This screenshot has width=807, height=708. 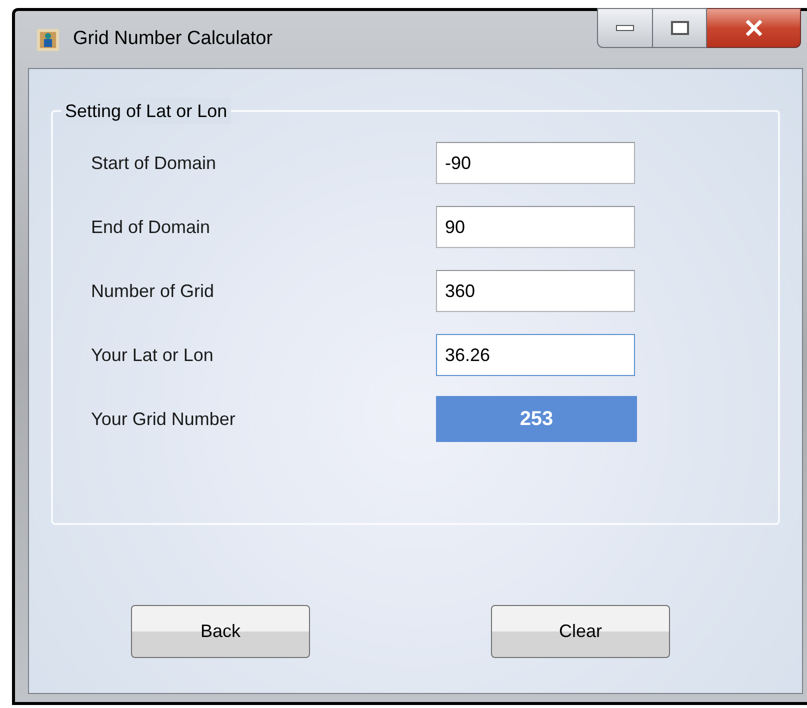 I want to click on field-label: Start of Domain, so click(x=154, y=163).